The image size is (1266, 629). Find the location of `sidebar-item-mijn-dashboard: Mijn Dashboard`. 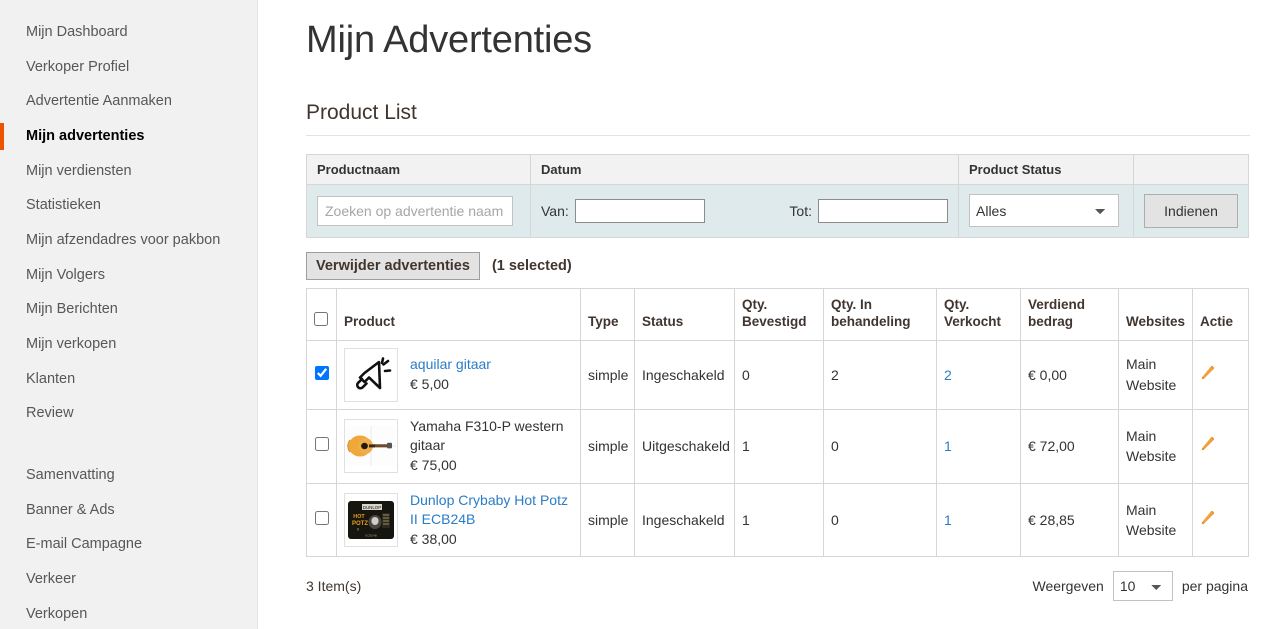

sidebar-item-mijn-dashboard: Mijn Dashboard is located at coordinates (128, 32).